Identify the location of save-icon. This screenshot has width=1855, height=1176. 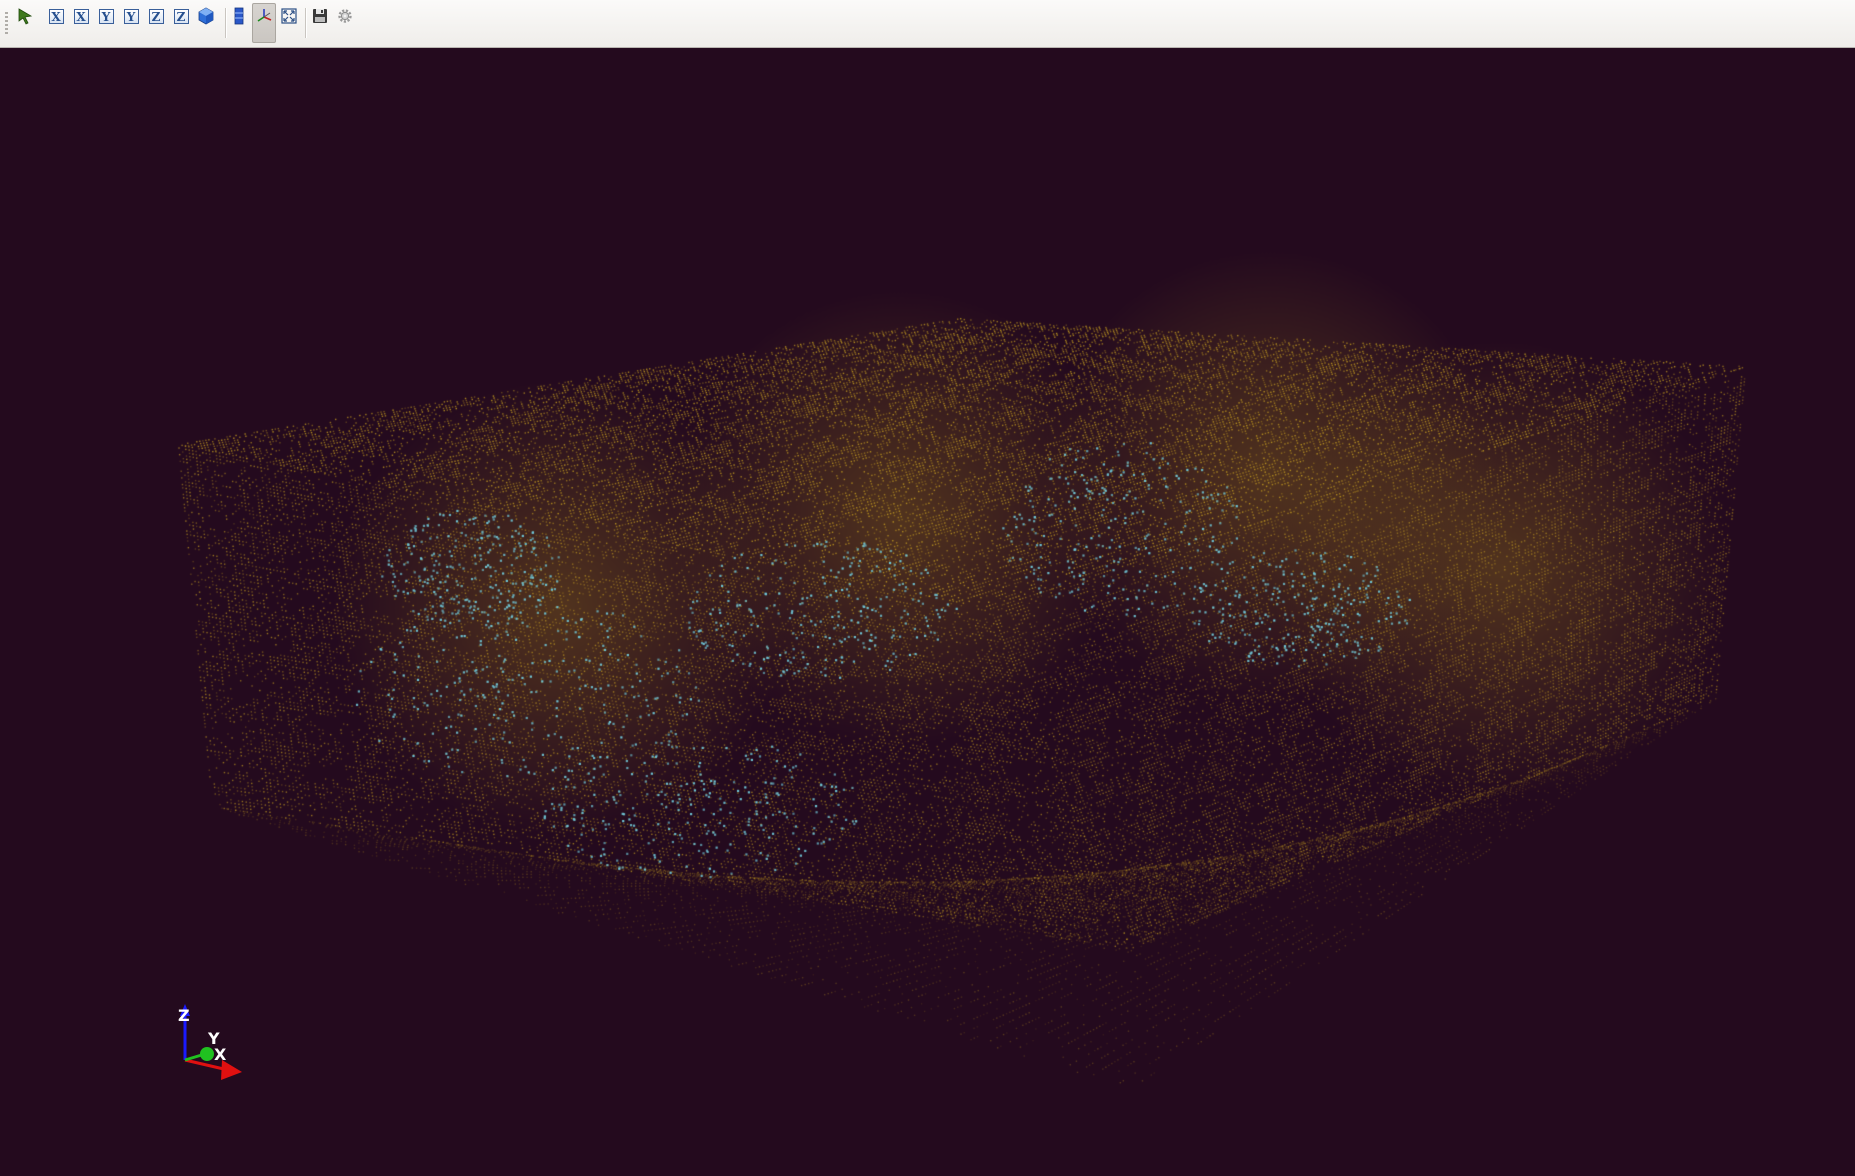
(320, 16).